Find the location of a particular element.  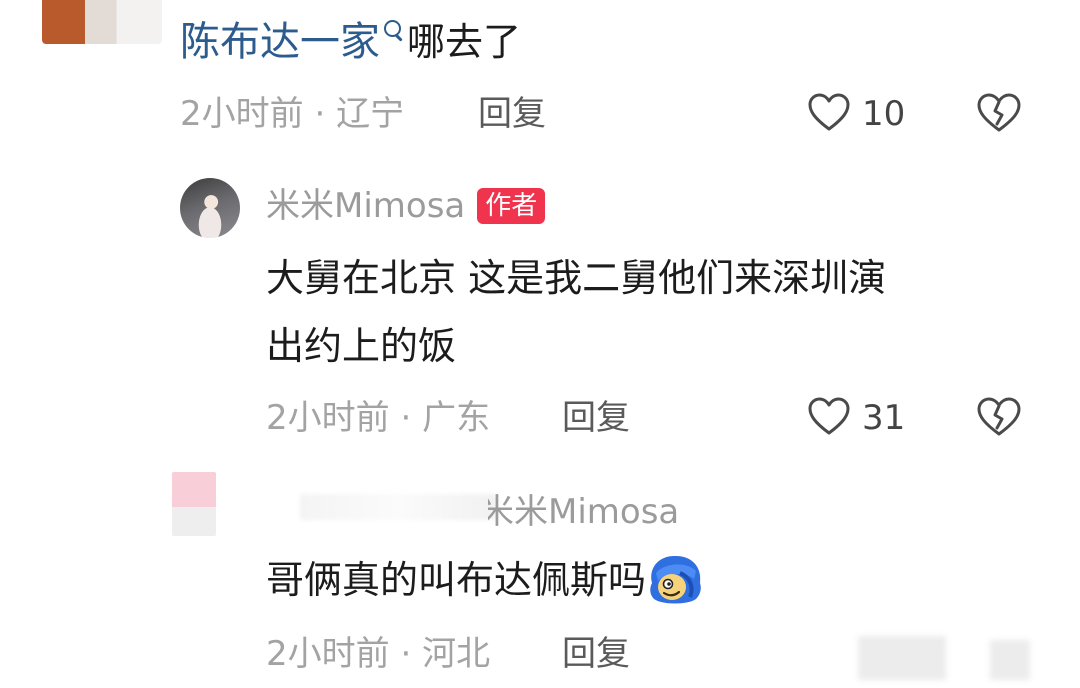

reply-text: 哥俩真的叫布达佩斯吗 is located at coordinates (456, 580).